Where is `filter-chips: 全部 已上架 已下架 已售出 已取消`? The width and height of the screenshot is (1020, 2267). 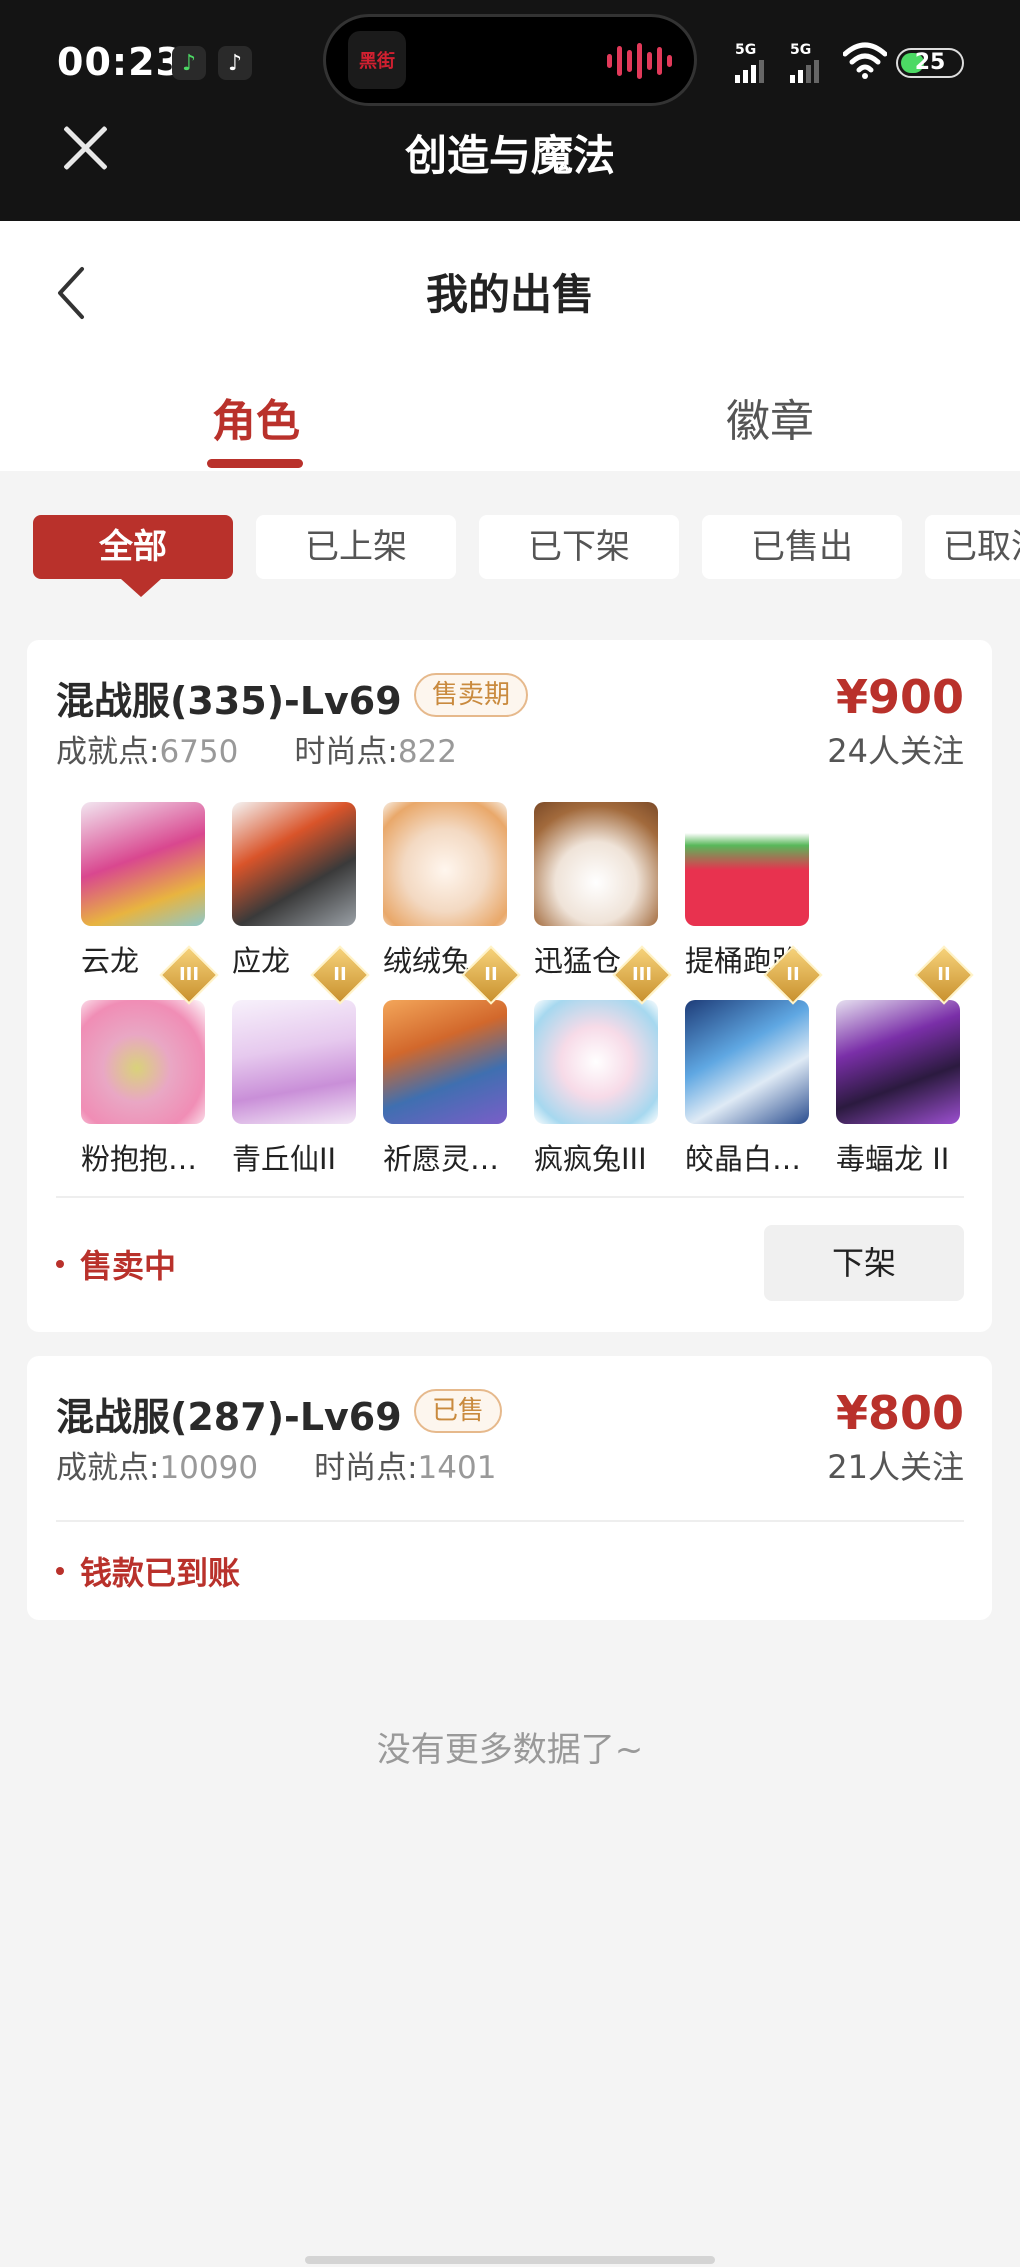 filter-chips: 全部 已上架 已下架 已售出 已取消 is located at coordinates (510, 556).